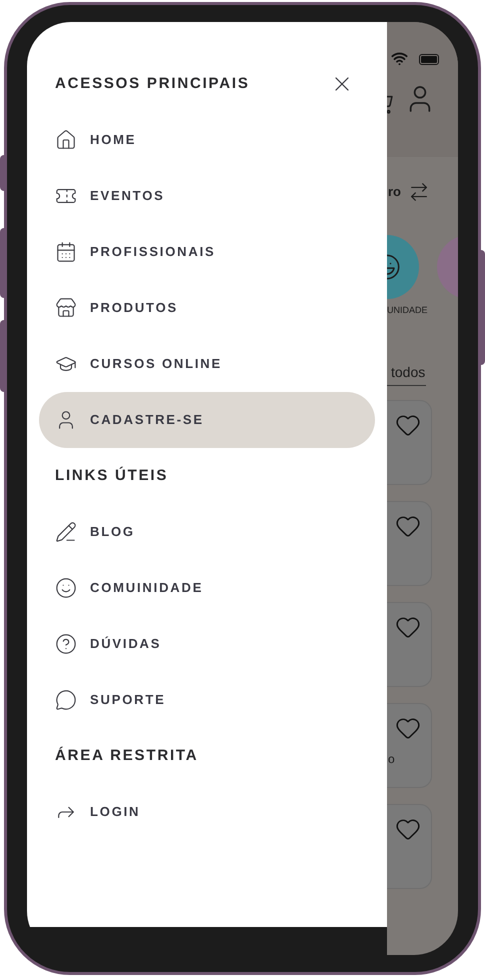 This screenshot has height=978, width=485. What do you see at coordinates (111, 476) in the screenshot?
I see `section-heading: LINKS ÚTEIS` at bounding box center [111, 476].